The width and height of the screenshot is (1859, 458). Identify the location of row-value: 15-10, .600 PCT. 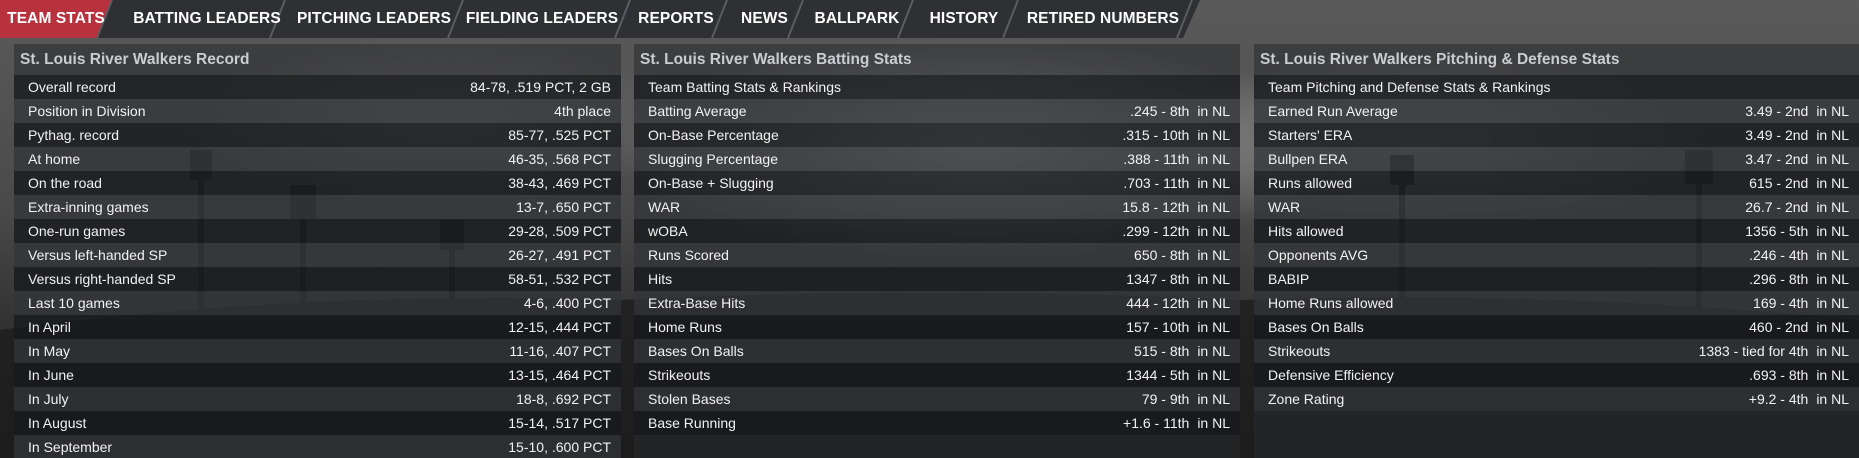
(559, 447).